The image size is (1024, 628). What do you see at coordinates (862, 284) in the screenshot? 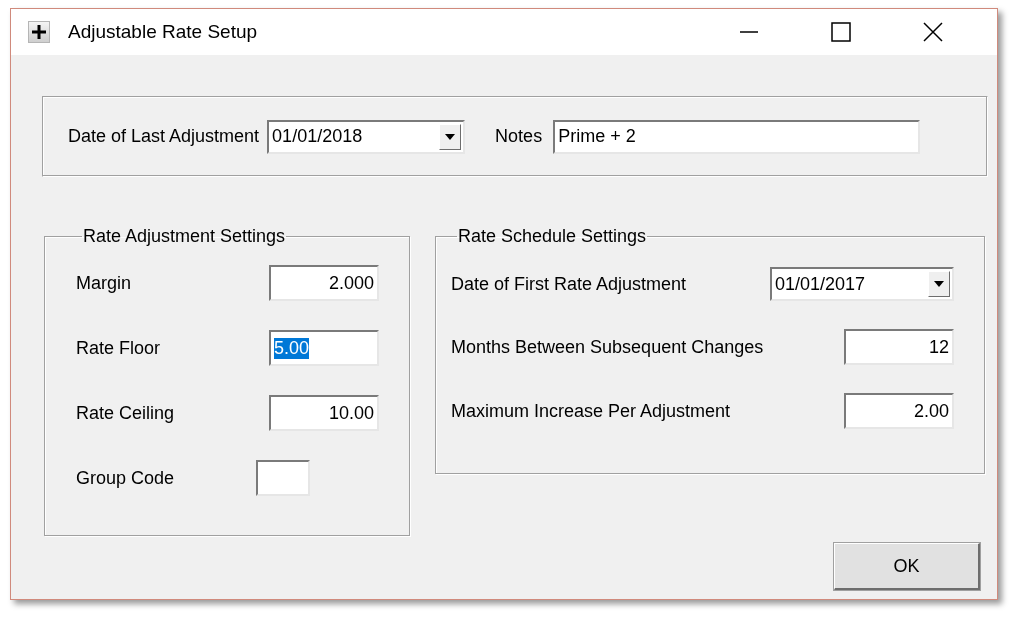
I see `date-dropdown: 01/01/2017` at bounding box center [862, 284].